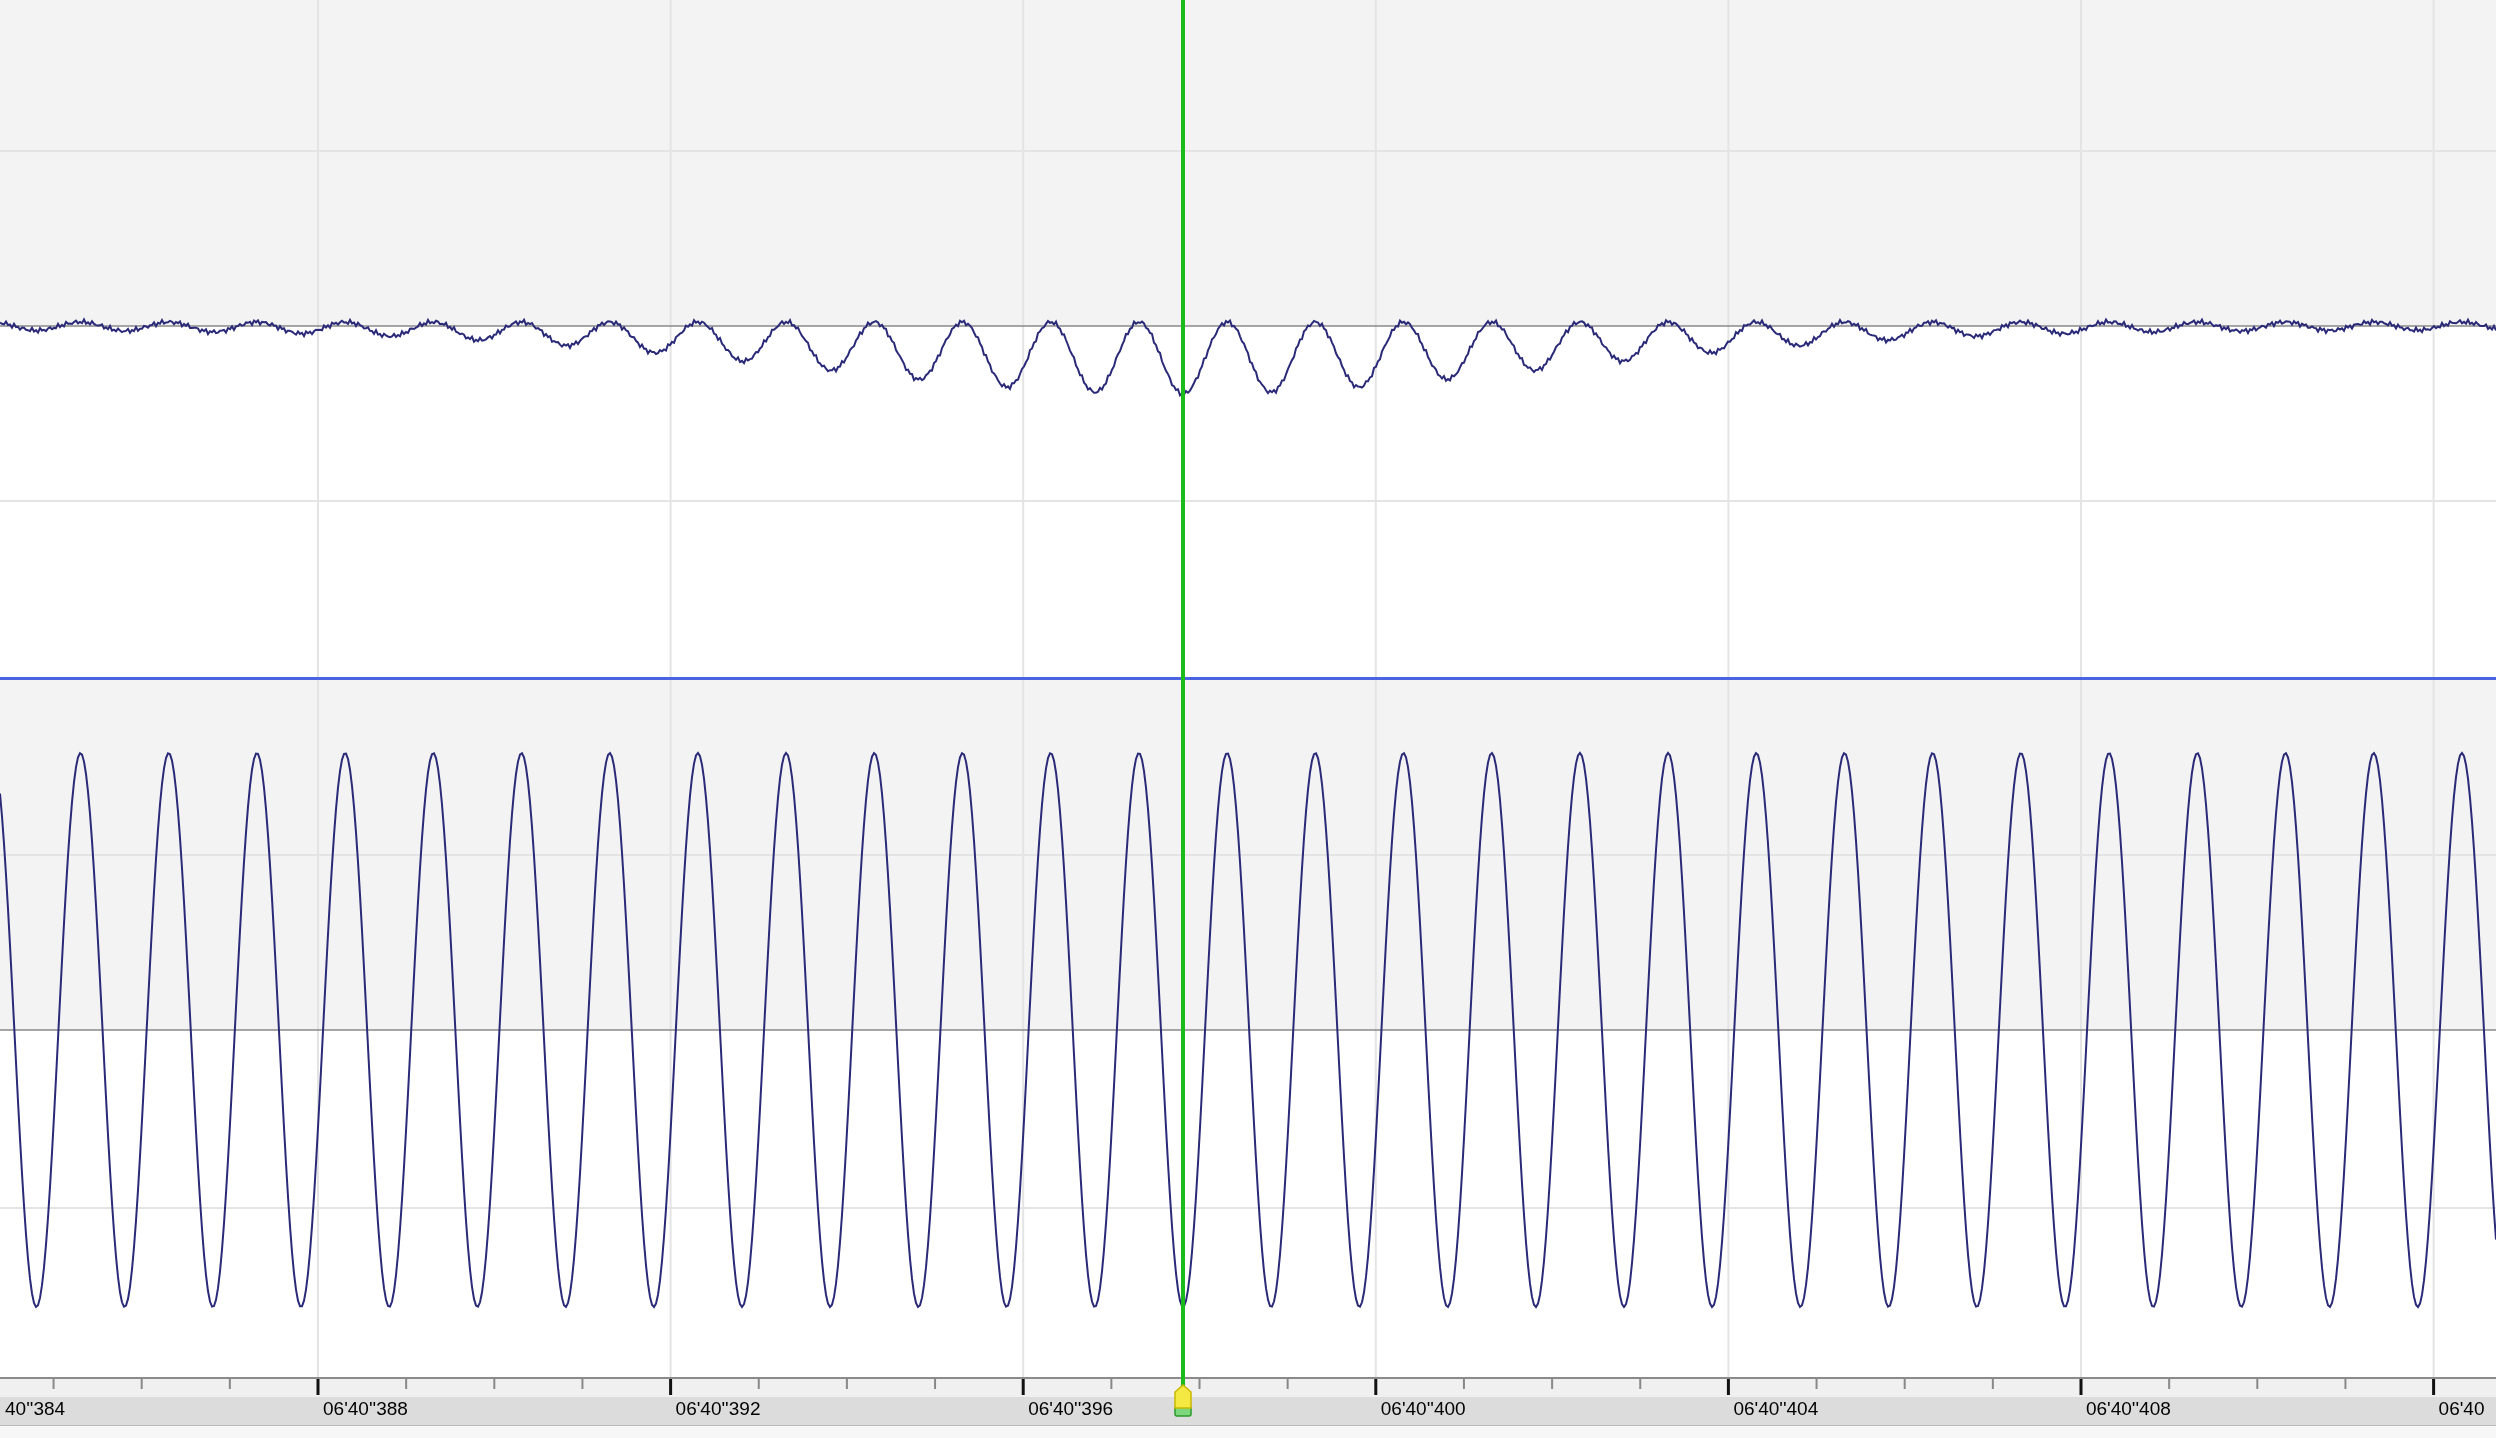  I want to click on playhead-marker-icon, so click(1183, 1401).